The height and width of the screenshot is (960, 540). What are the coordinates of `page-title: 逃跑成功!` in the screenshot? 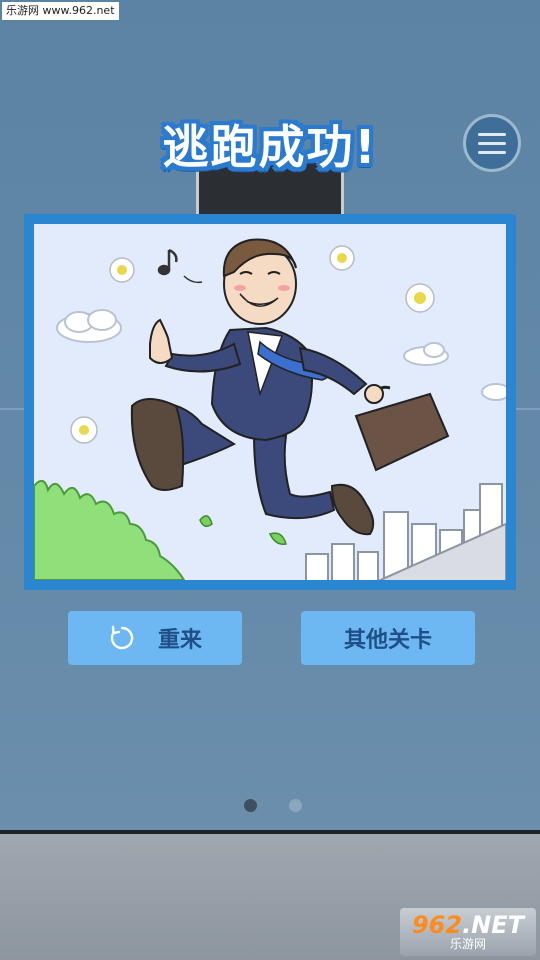 It's located at (270, 147).